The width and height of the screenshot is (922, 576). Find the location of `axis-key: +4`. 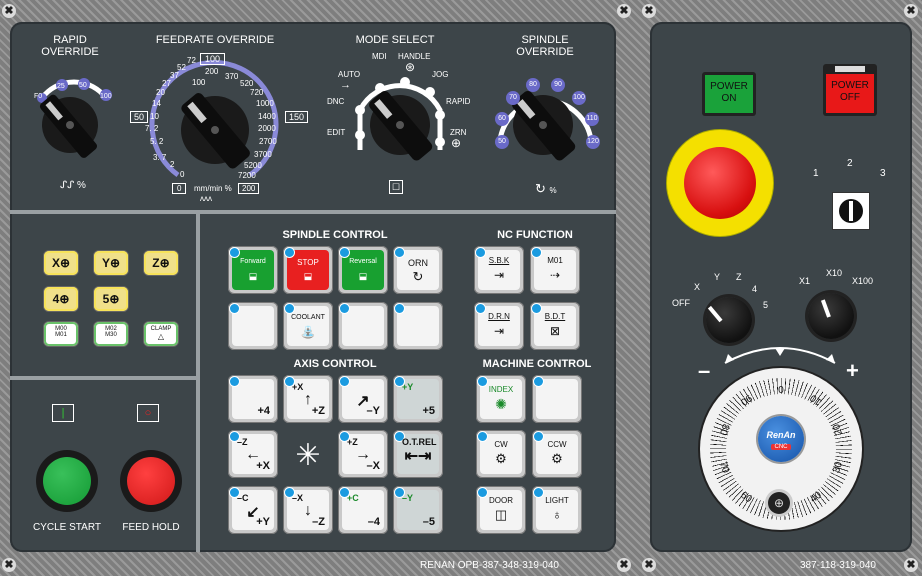

axis-key: +4 is located at coordinates (253, 399).